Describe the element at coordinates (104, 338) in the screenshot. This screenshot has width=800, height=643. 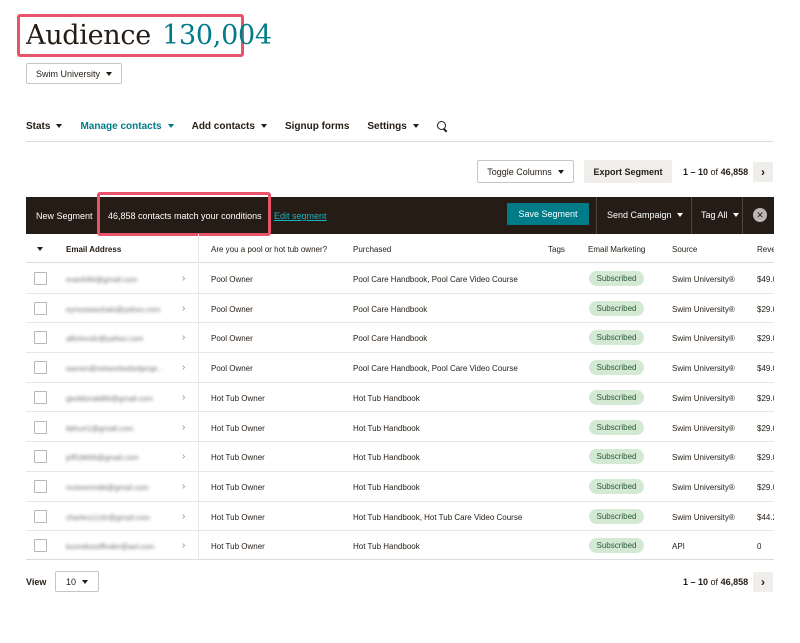
I see `row-email: allinlncoln@yahoo.com` at that location.